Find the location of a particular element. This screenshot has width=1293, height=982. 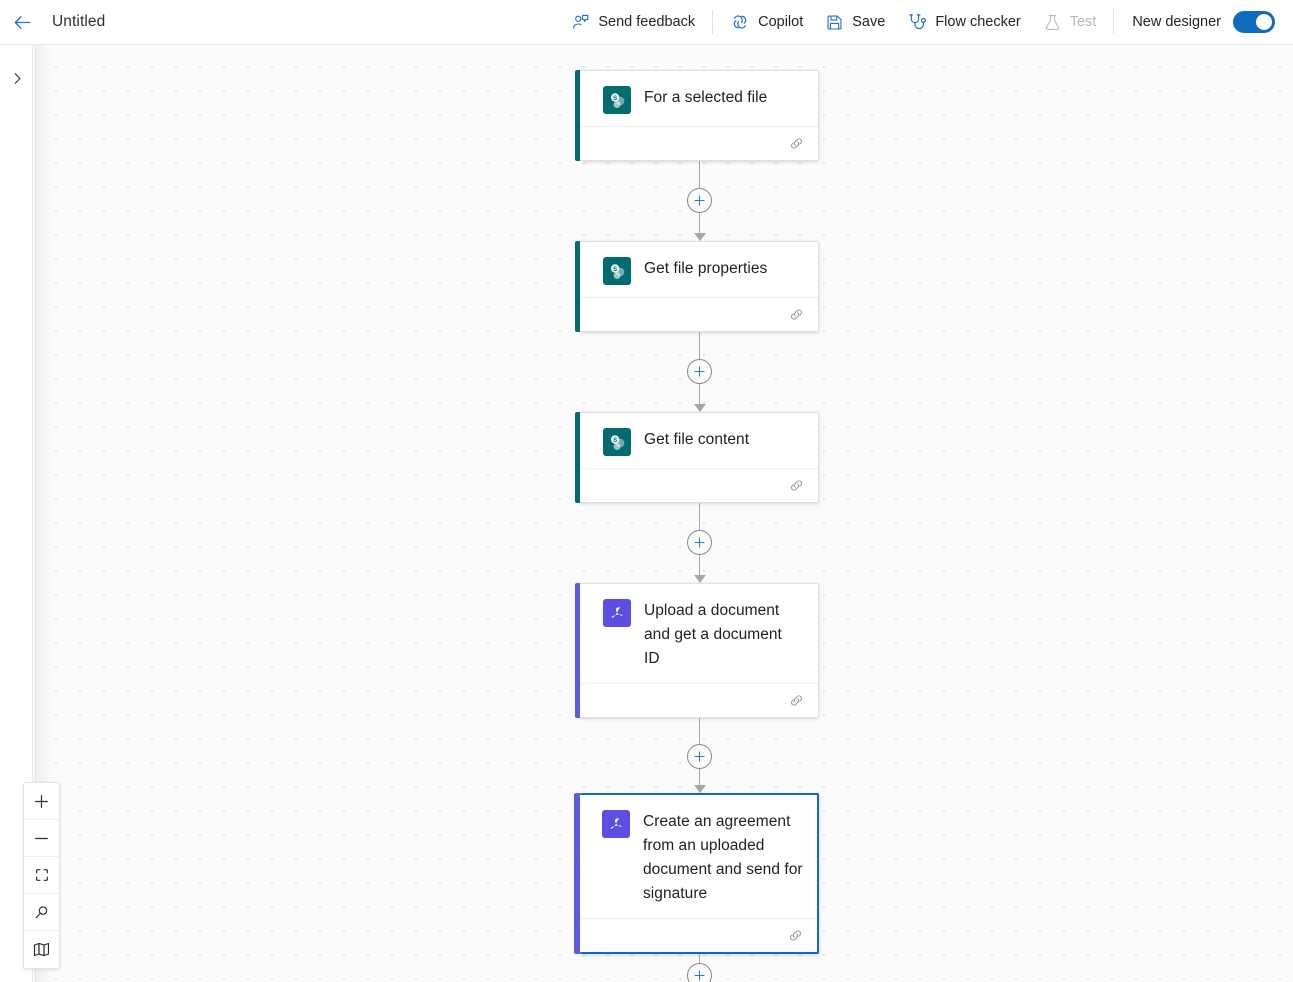

send-feedback-button: Send feedback is located at coordinates (633, 22).